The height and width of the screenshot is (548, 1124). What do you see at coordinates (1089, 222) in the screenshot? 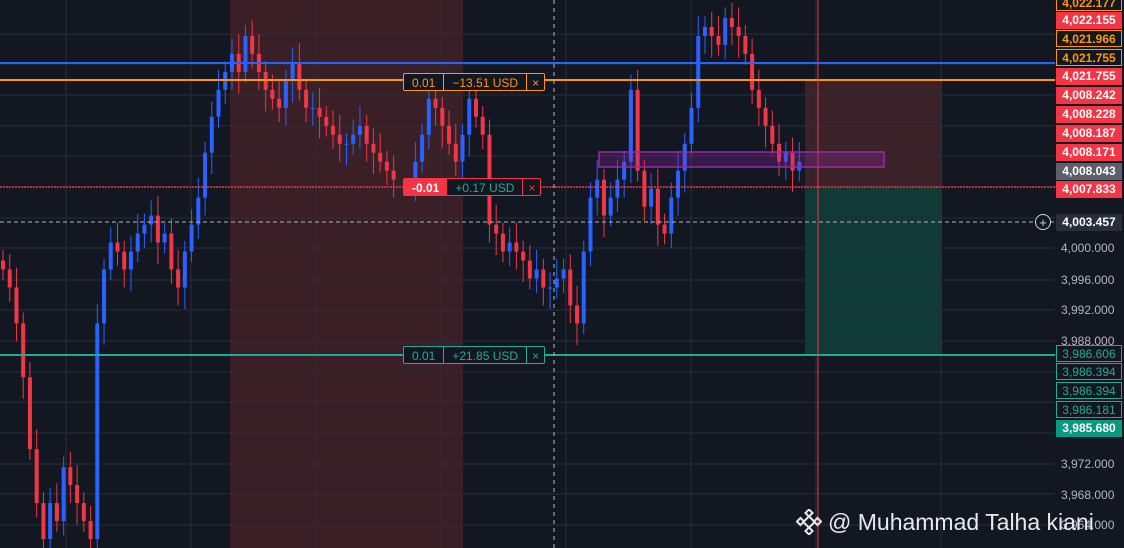
I see `price-axis-label: 4,003.457` at bounding box center [1089, 222].